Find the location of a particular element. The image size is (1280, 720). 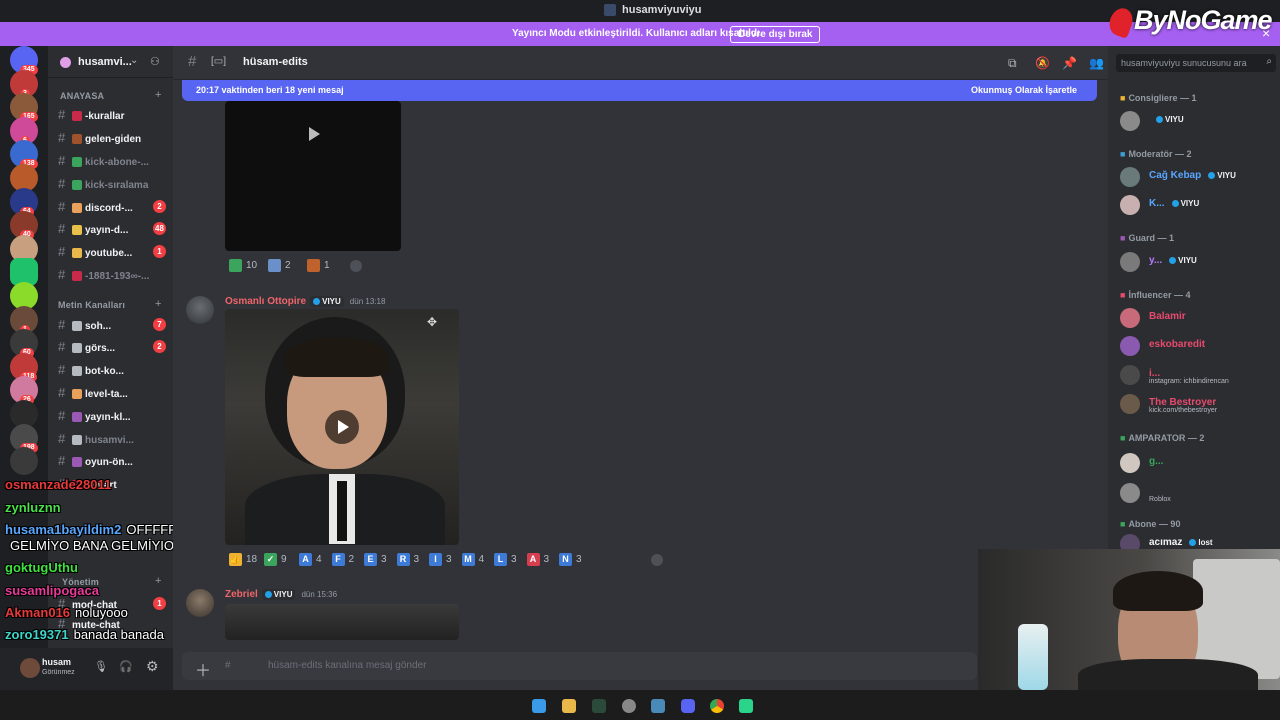

channel-item: # kick-sıralama is located at coordinates (103, 184).